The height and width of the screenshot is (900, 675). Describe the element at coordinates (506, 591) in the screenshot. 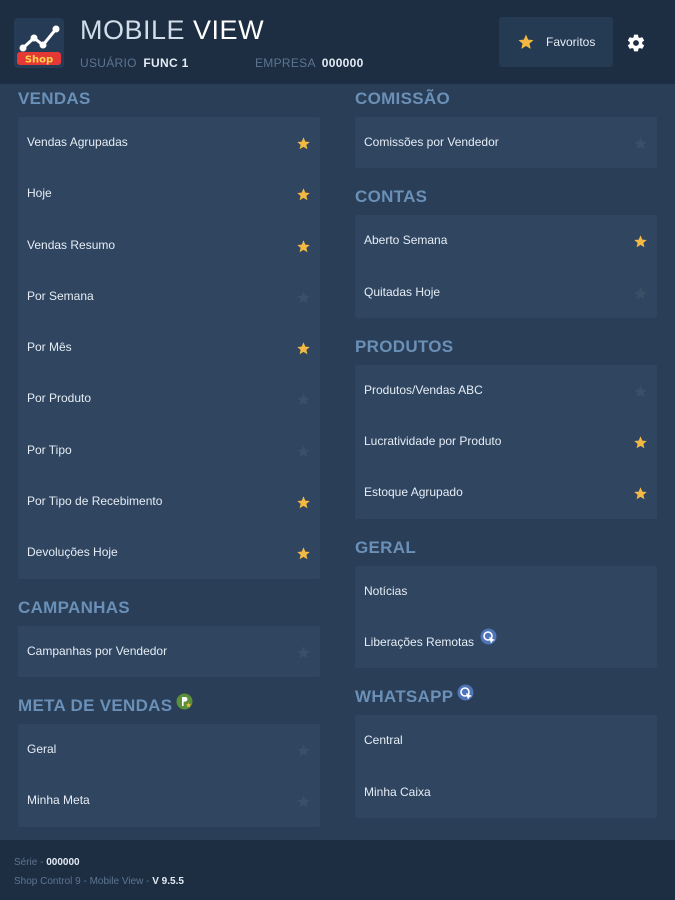

I see `menu-item-noticias: Notícias` at that location.